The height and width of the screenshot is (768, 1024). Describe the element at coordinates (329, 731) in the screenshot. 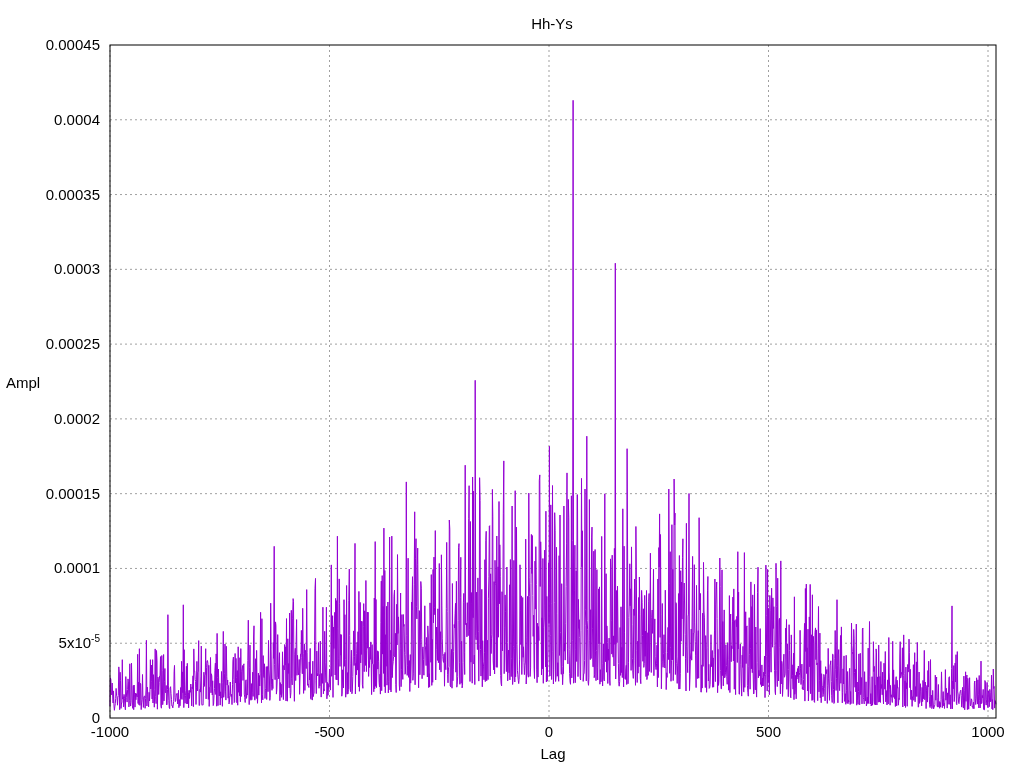

I see `x-tick-label: -500` at that location.